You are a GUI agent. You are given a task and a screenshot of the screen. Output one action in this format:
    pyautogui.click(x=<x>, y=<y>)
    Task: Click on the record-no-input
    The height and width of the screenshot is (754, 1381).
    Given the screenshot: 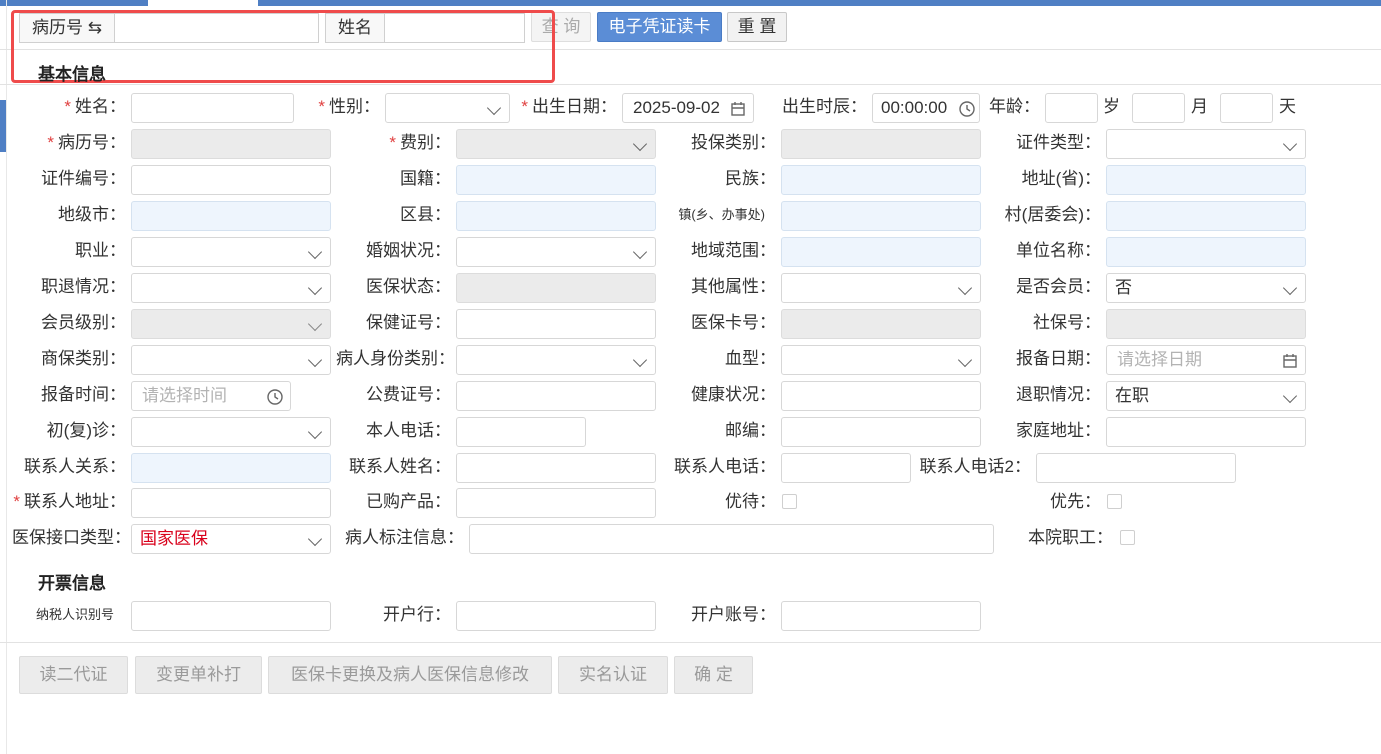 What is the action you would take?
    pyautogui.click(x=231, y=144)
    